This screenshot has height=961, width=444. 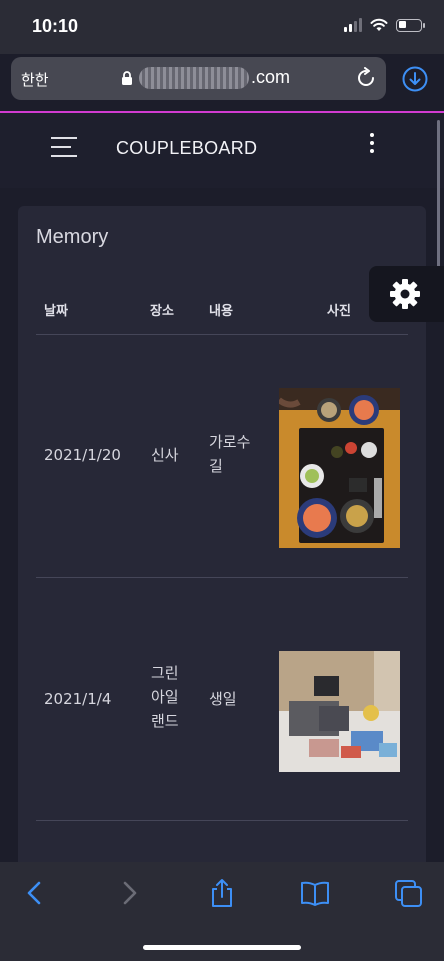 What do you see at coordinates (230, 454) in the screenshot?
I see `row-content: 가로수 길` at bounding box center [230, 454].